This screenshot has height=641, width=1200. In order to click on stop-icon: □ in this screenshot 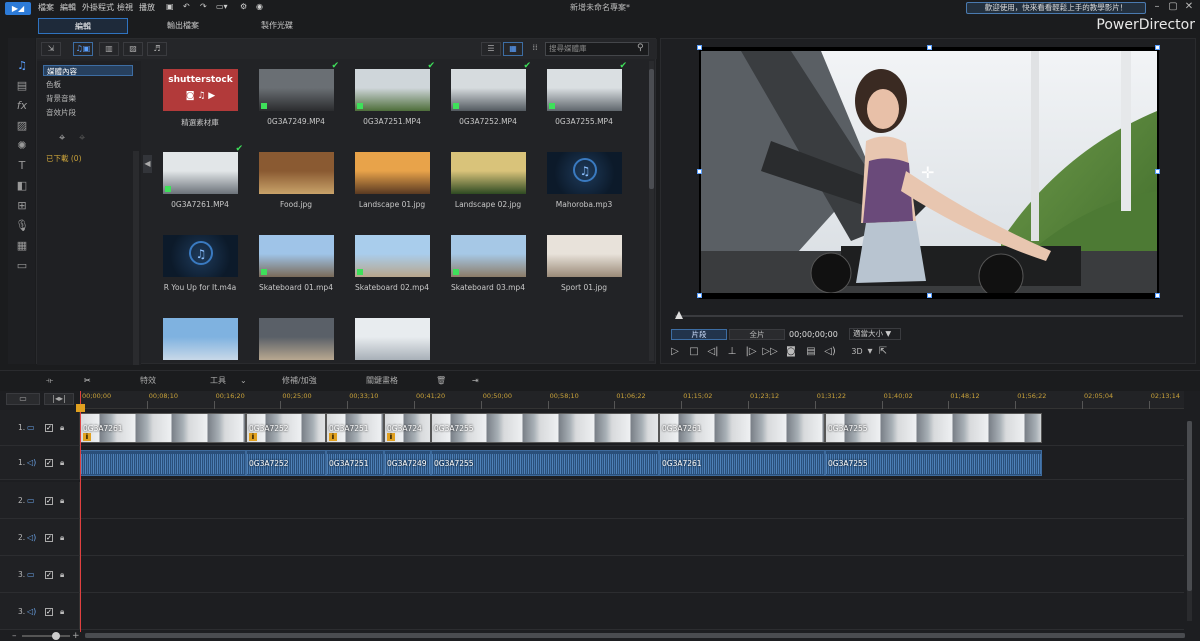, I will do `click(694, 352)`.